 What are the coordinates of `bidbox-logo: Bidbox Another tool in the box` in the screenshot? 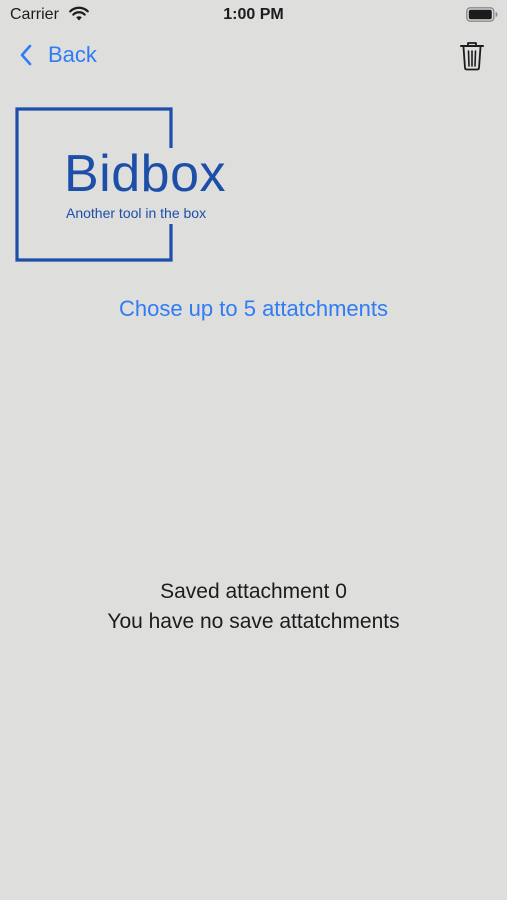 It's located at (134, 186).